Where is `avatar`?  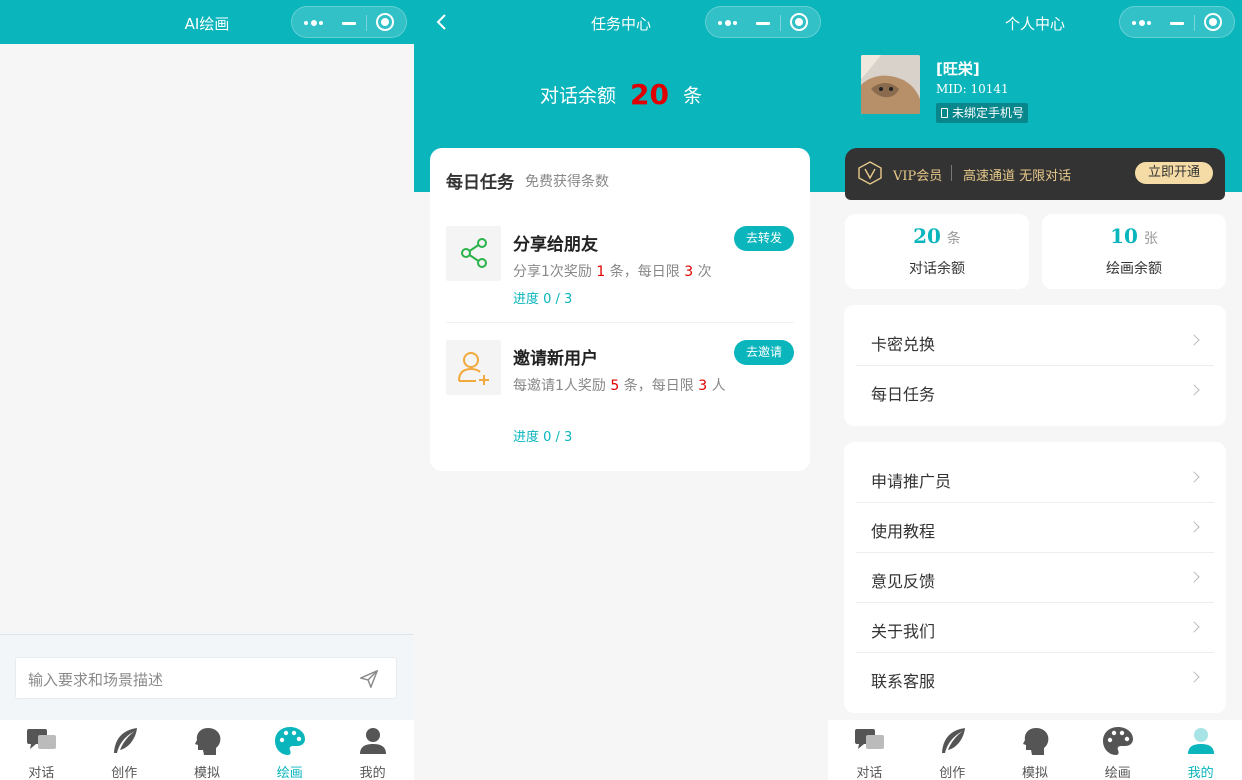 avatar is located at coordinates (890, 84).